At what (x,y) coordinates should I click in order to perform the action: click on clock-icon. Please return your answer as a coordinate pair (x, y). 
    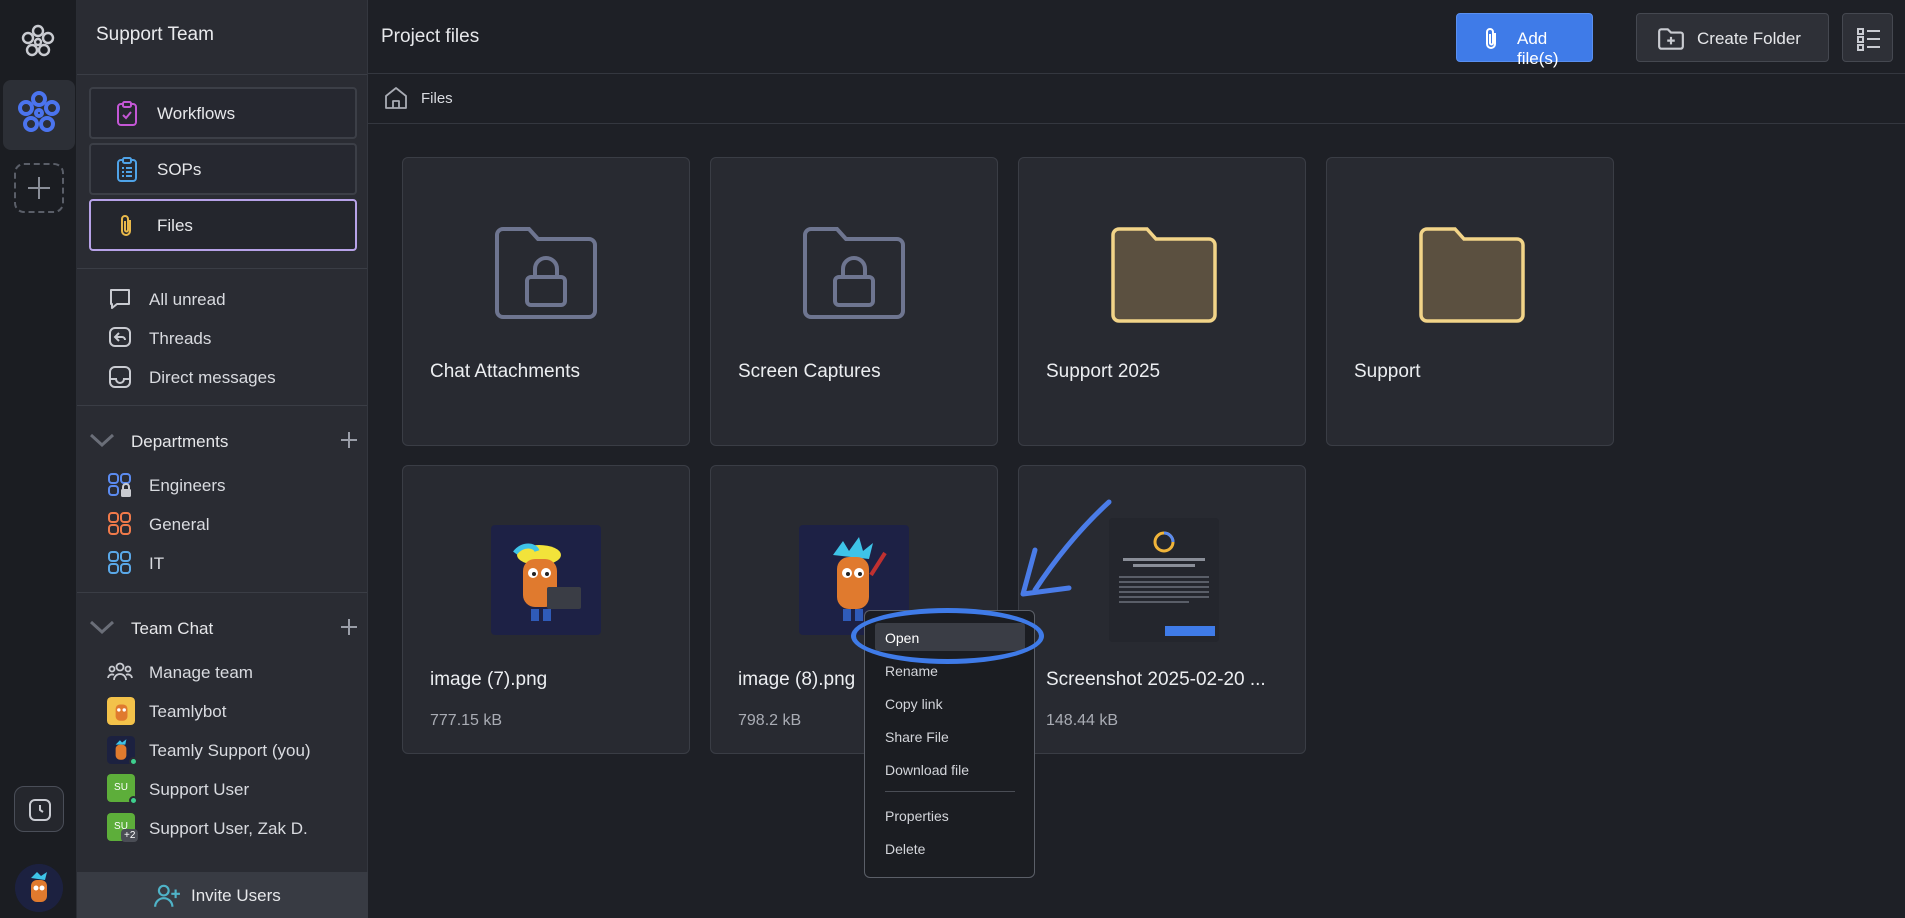
    Looking at the image, I should click on (40, 810).